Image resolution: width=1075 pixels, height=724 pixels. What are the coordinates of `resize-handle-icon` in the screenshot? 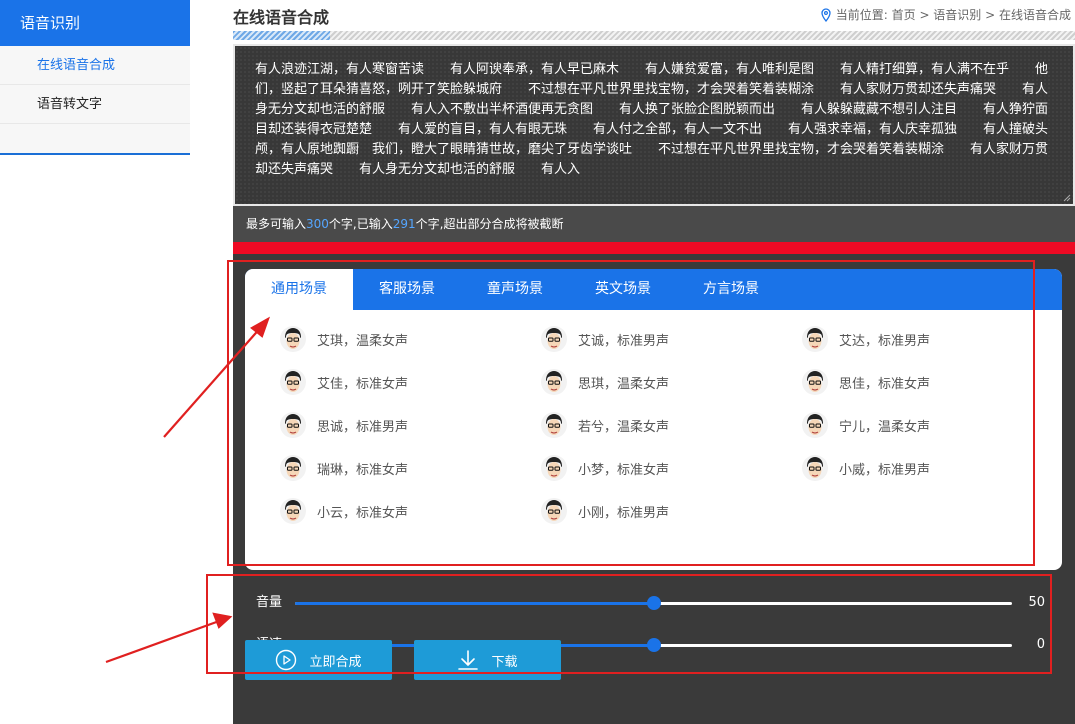 It's located at (1067, 198).